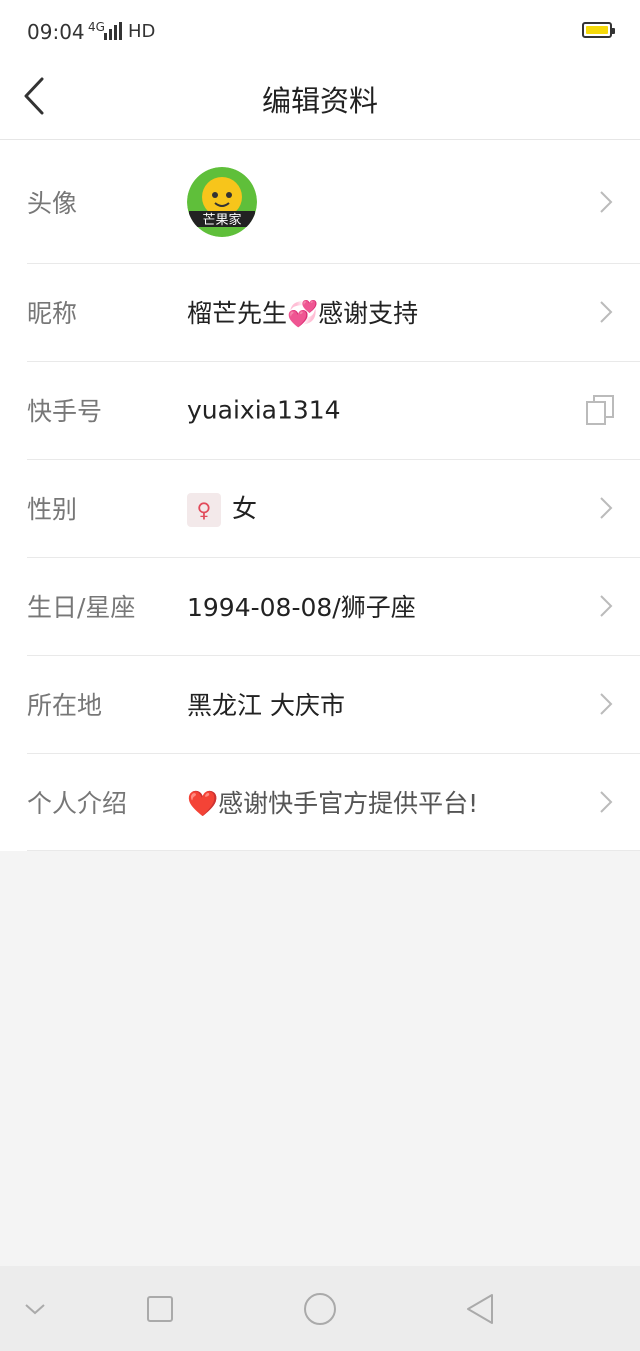 The image size is (640, 1351). Describe the element at coordinates (96, 27) in the screenshot. I see `network-type: 4G` at that location.